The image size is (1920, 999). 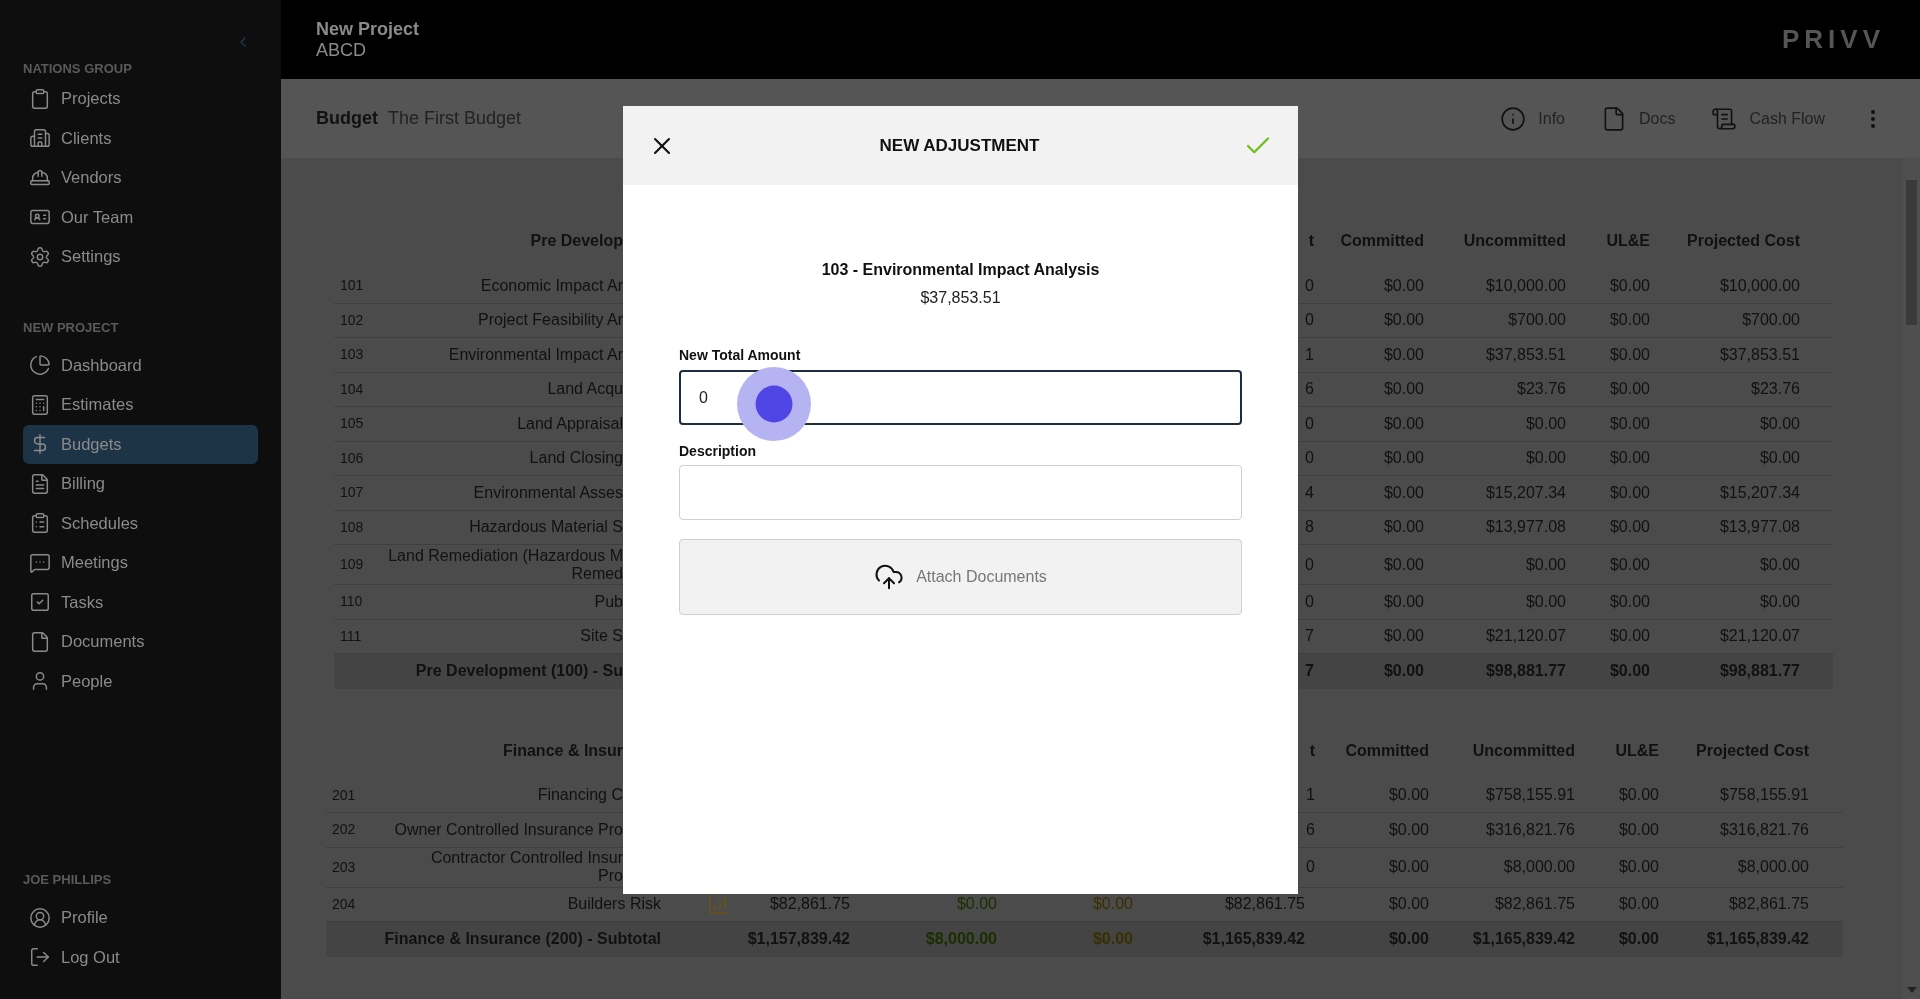 I want to click on page-title: Budget, so click(x=347, y=118).